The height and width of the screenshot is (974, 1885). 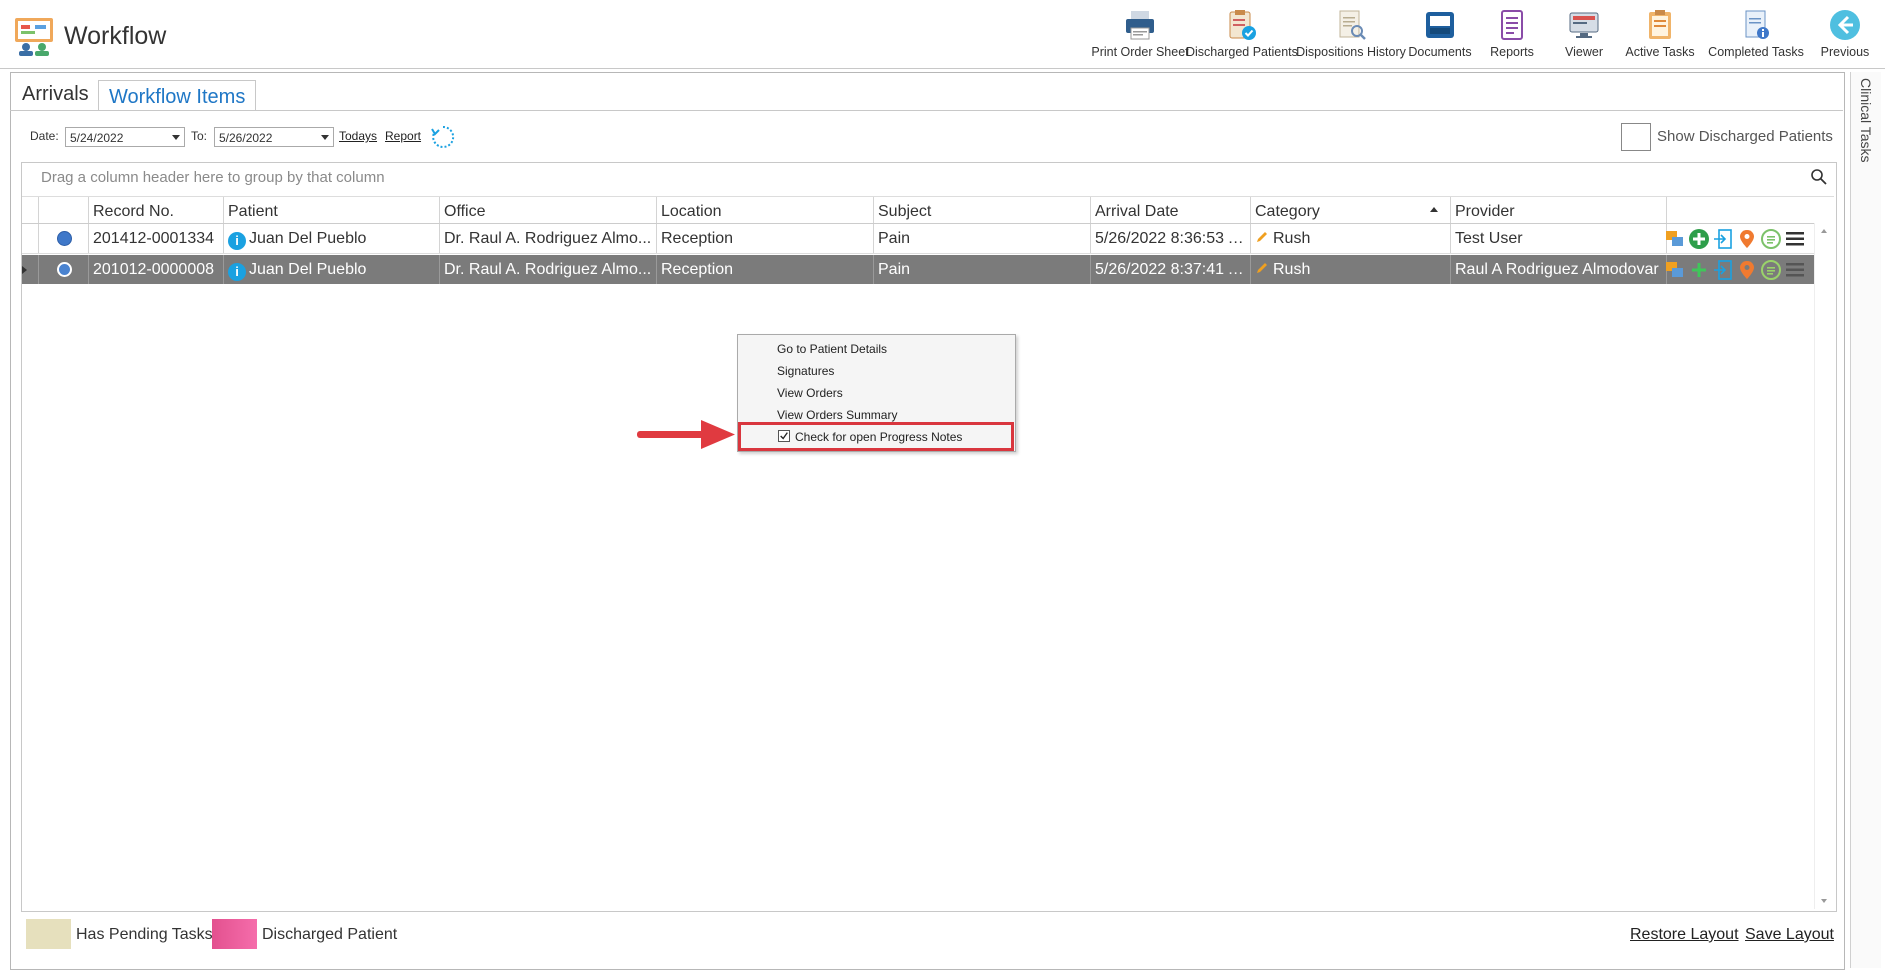 What do you see at coordinates (274, 137) in the screenshot?
I see `date-to-picker: 5/26/2022` at bounding box center [274, 137].